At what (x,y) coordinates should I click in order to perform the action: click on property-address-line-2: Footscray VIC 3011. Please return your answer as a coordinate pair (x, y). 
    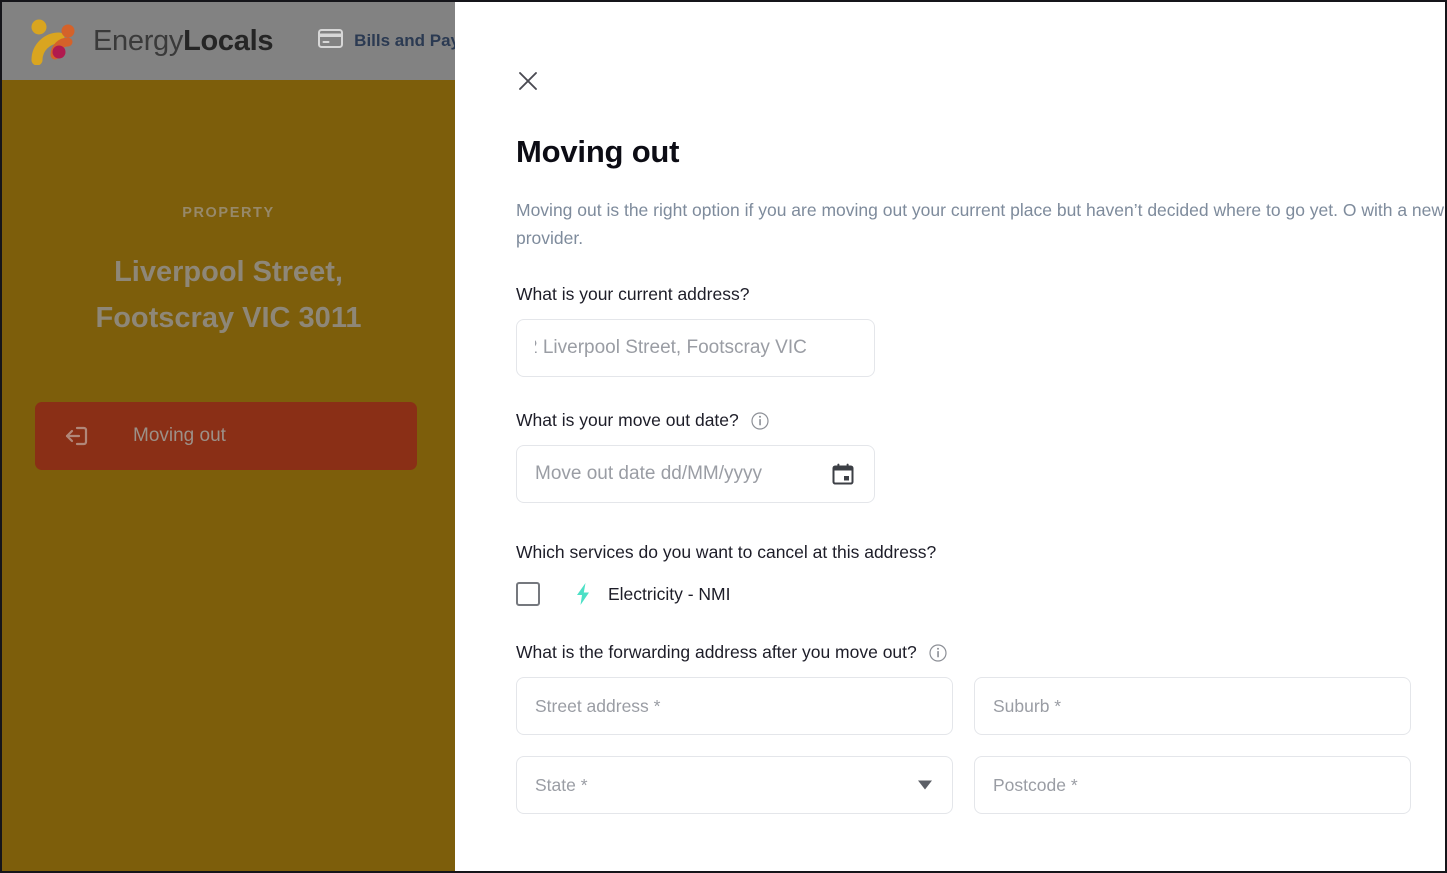
    Looking at the image, I should click on (228, 318).